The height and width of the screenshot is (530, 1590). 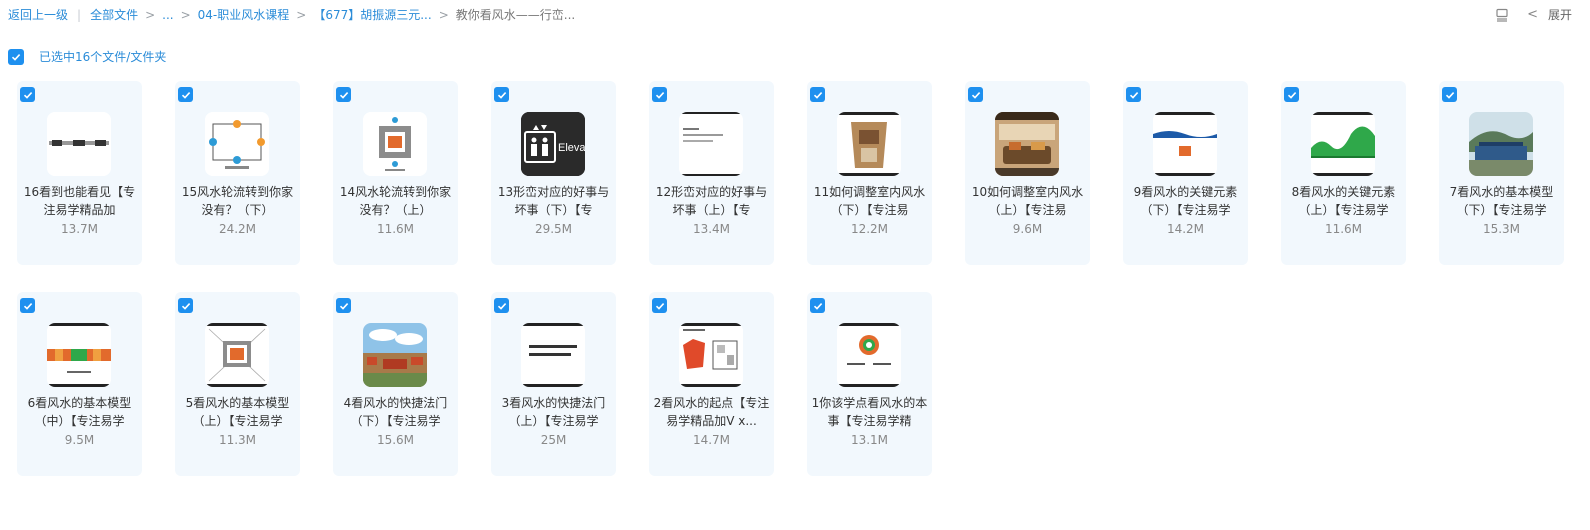 I want to click on list-layout-icon, so click(x=1502, y=15).